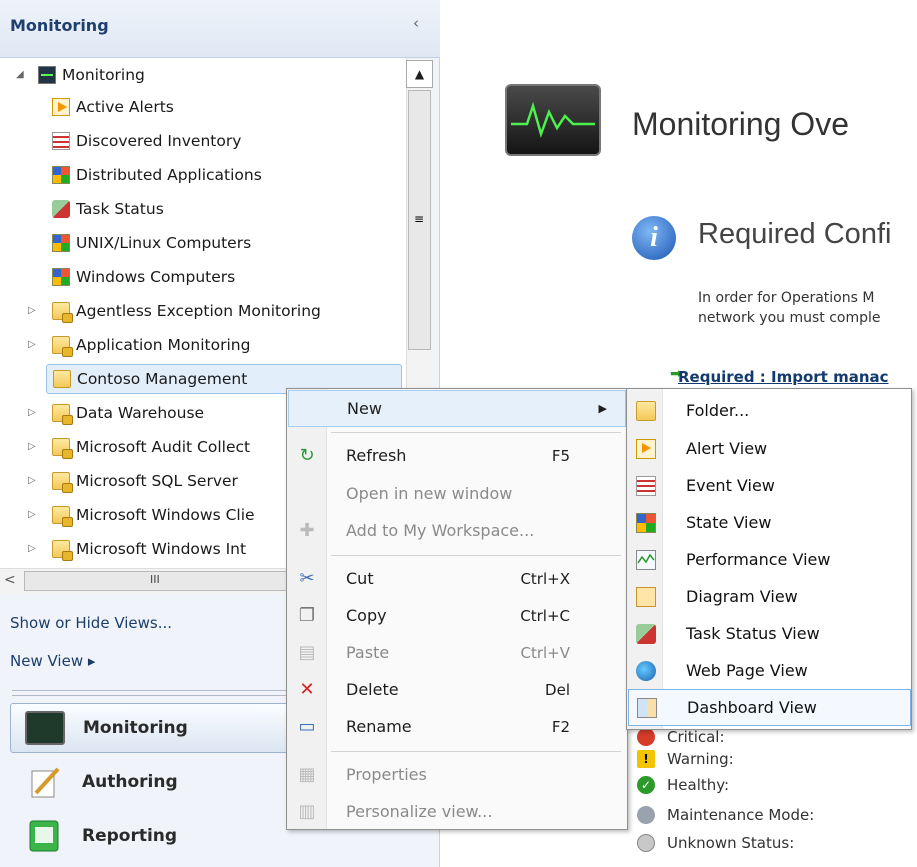 The height and width of the screenshot is (867, 917). What do you see at coordinates (151, 243) in the screenshot?
I see `tree-item-unix-linux-computers: UNIX/Linux Computers` at bounding box center [151, 243].